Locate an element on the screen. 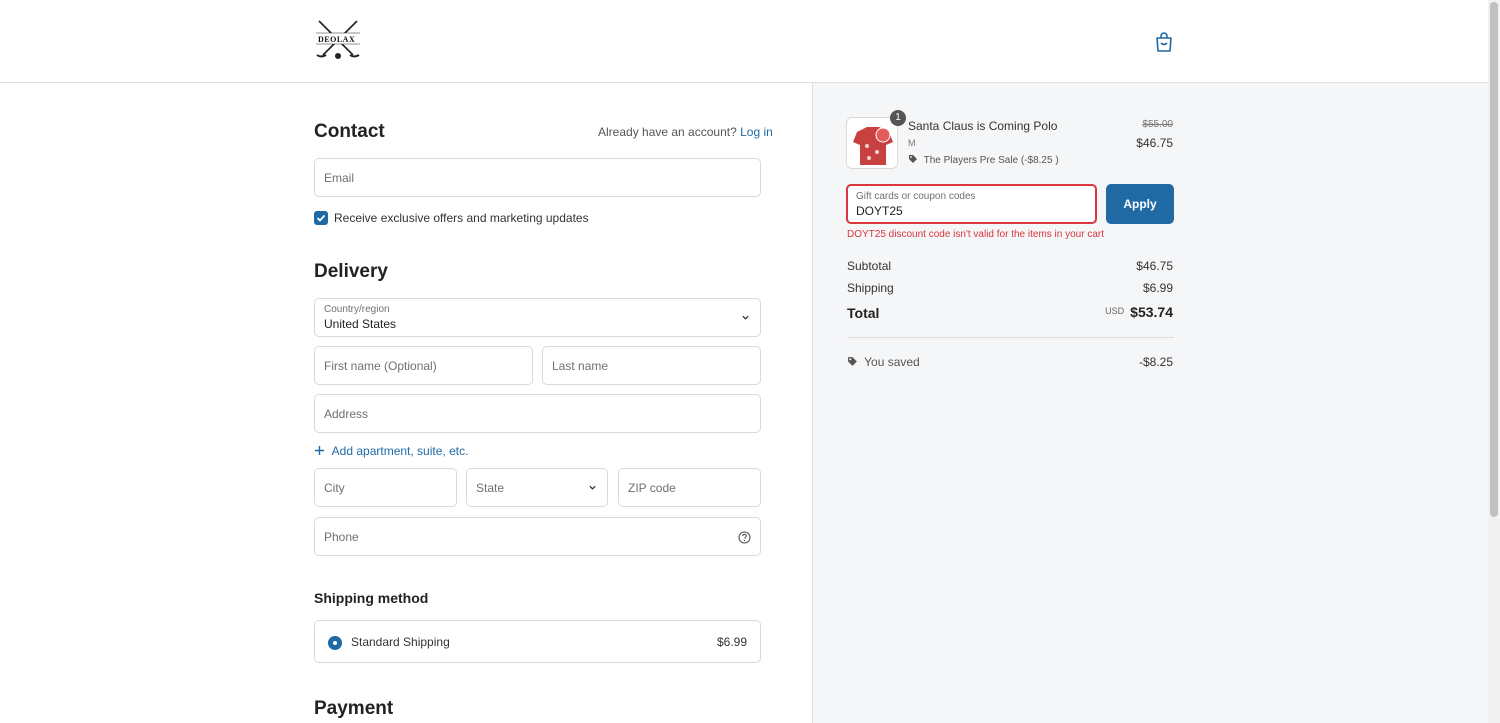 This screenshot has height=723, width=1500. currency-code: USD is located at coordinates (1115, 311).